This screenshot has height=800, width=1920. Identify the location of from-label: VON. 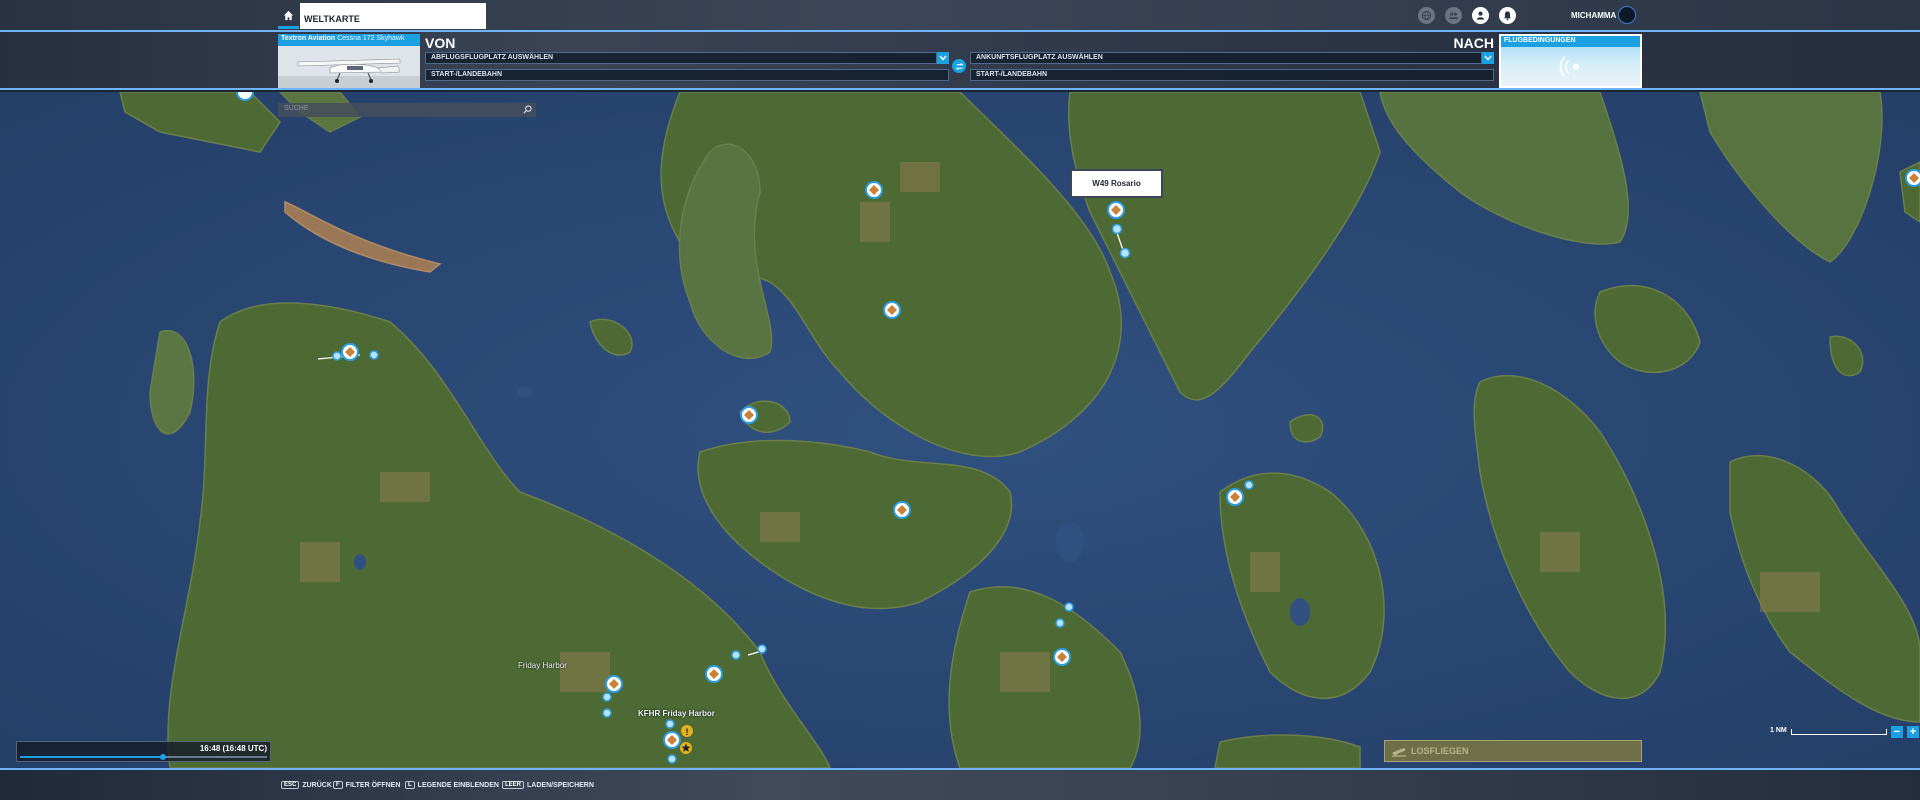
(440, 43).